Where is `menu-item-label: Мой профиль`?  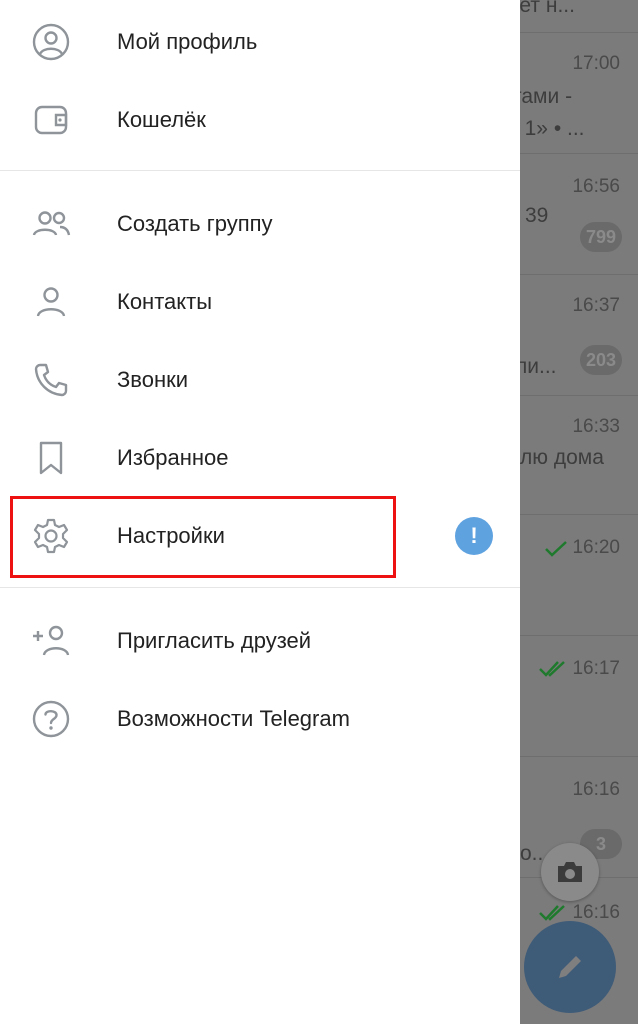
menu-item-label: Мой профиль is located at coordinates (187, 41).